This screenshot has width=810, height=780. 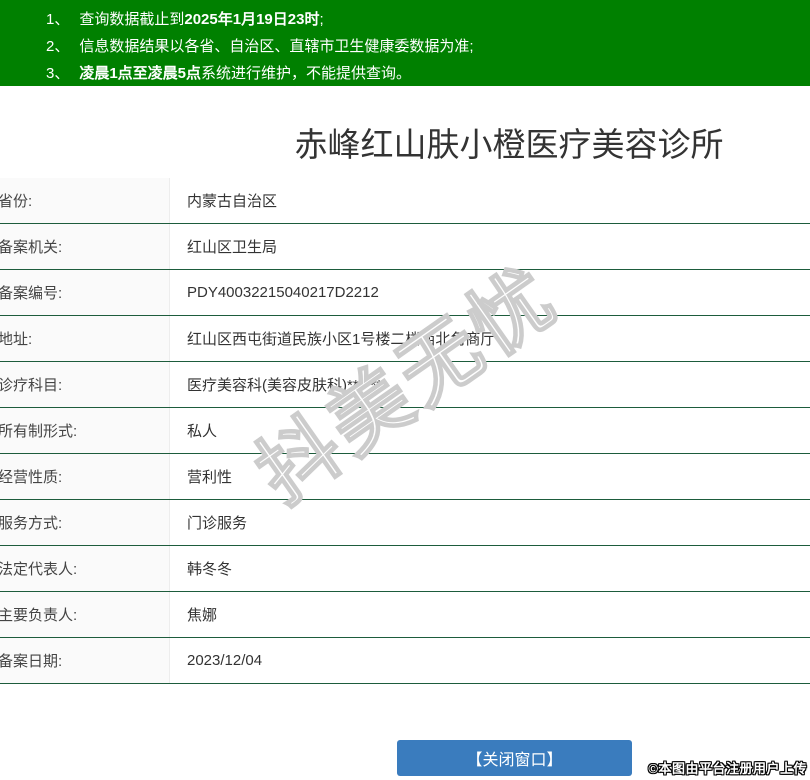 What do you see at coordinates (283, 292) in the screenshot?
I see `row-value: PDY40032215040217D2212` at bounding box center [283, 292].